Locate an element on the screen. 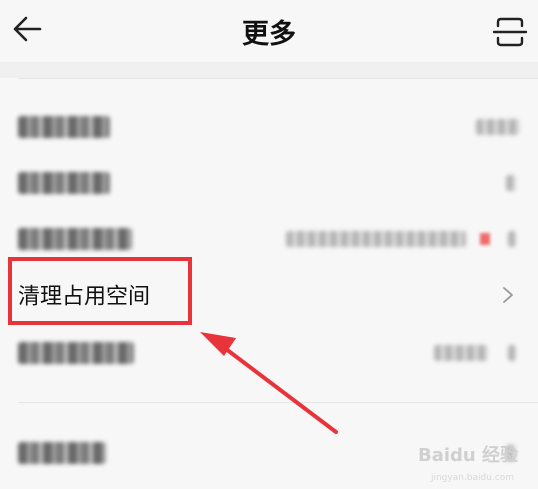  watermark: Baidu 经验 is located at coordinates (467, 455).